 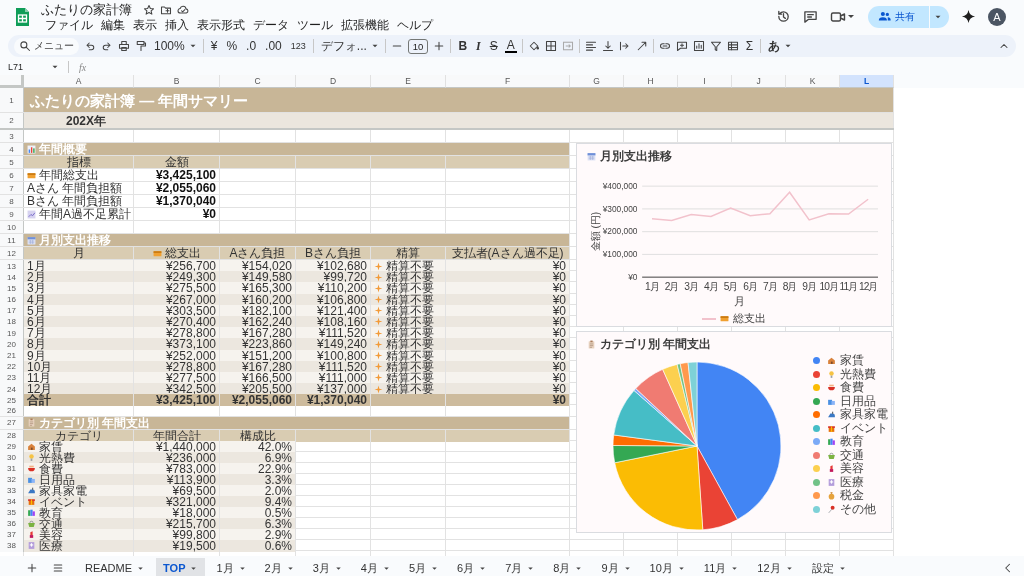 I want to click on share-label: 共有, so click(x=905, y=16).